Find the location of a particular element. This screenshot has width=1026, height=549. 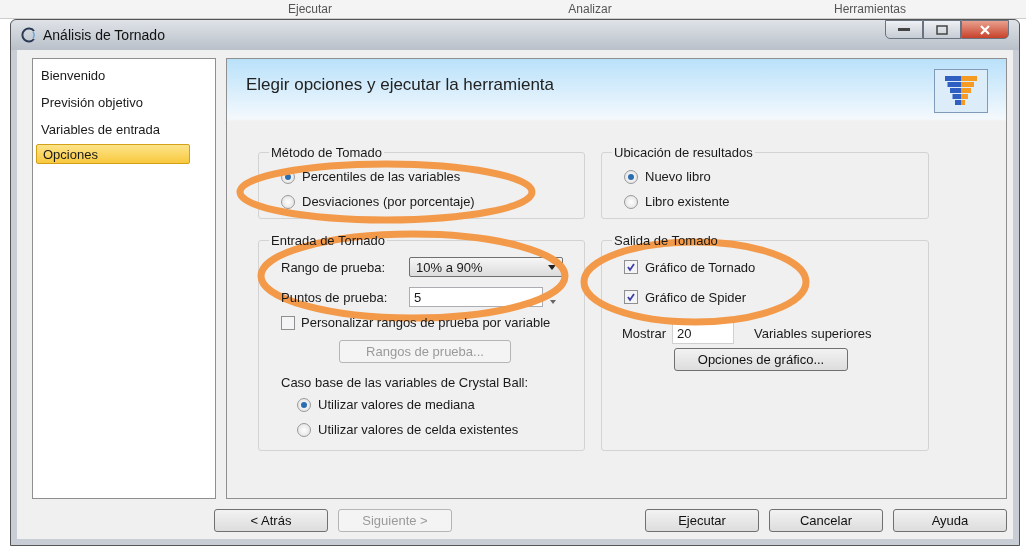

close-button is located at coordinates (985, 29).